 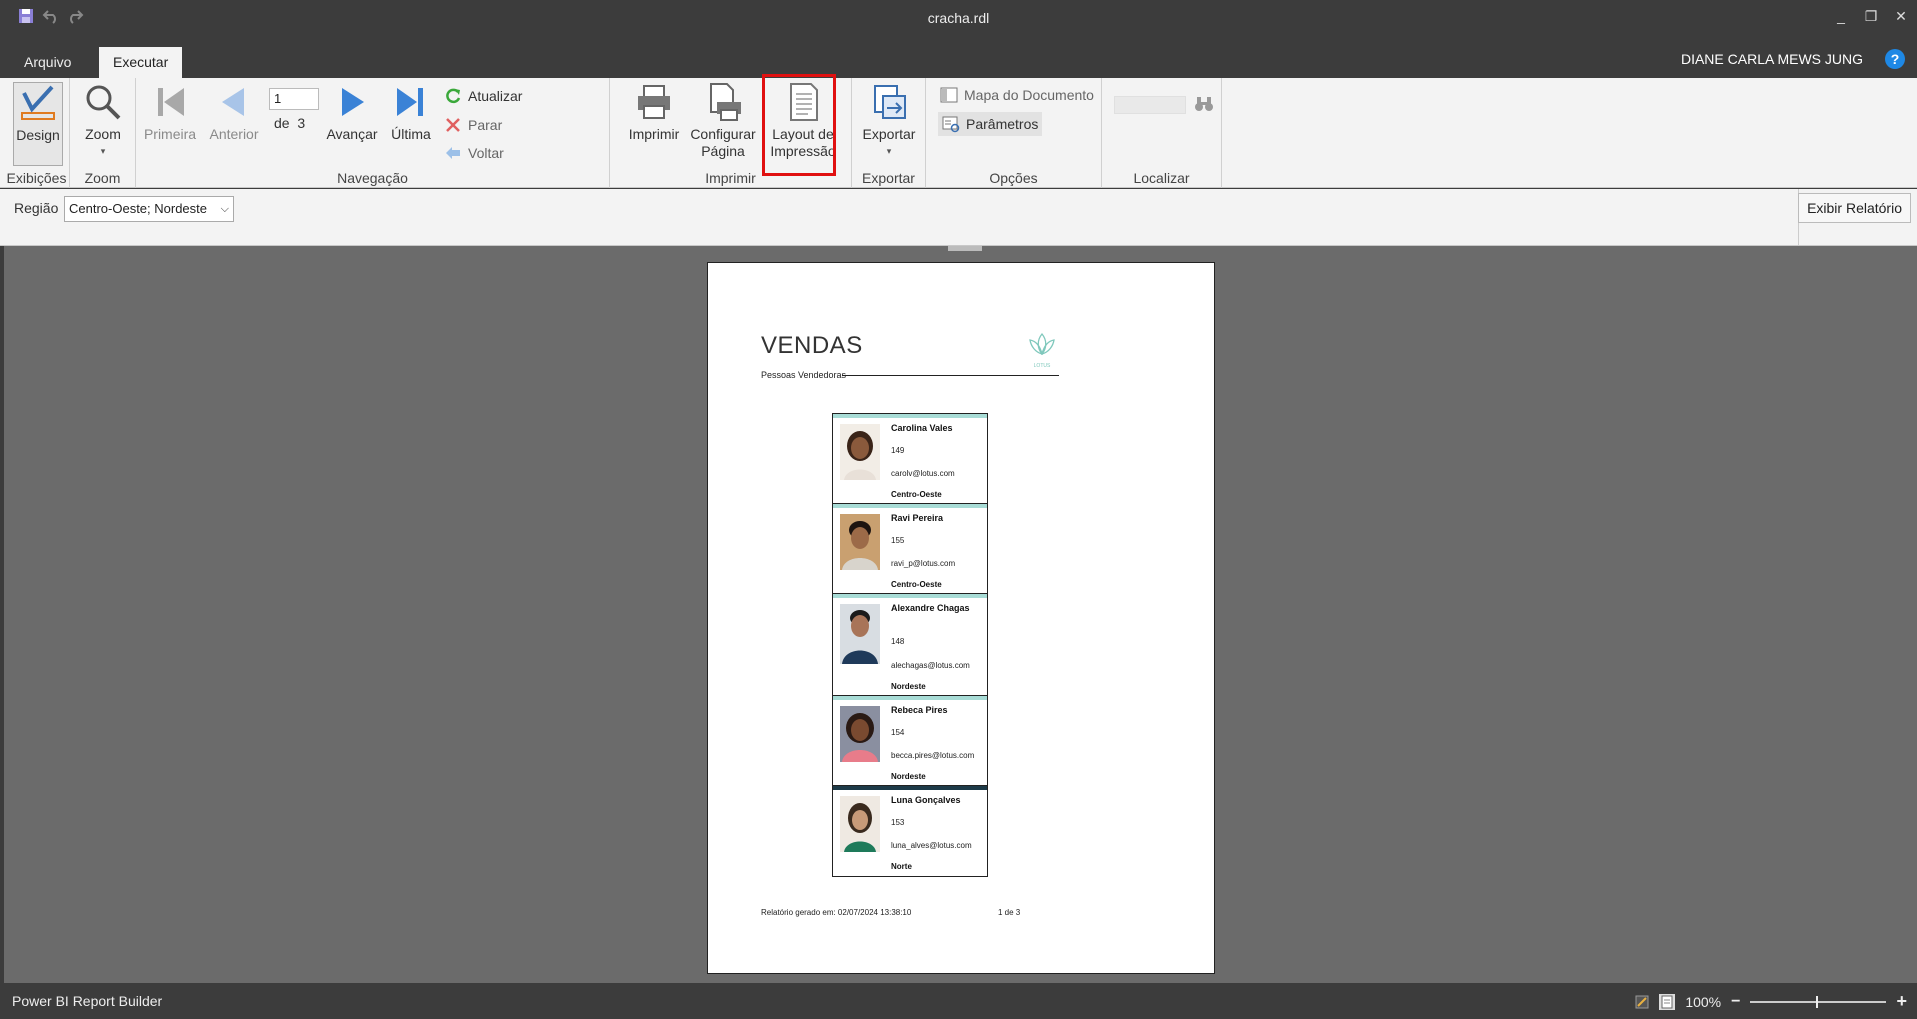 I want to click on ribbon-tabs: Arquivo Executar DIANE CARLA MEWS JUNG ?, so click(x=958, y=58).